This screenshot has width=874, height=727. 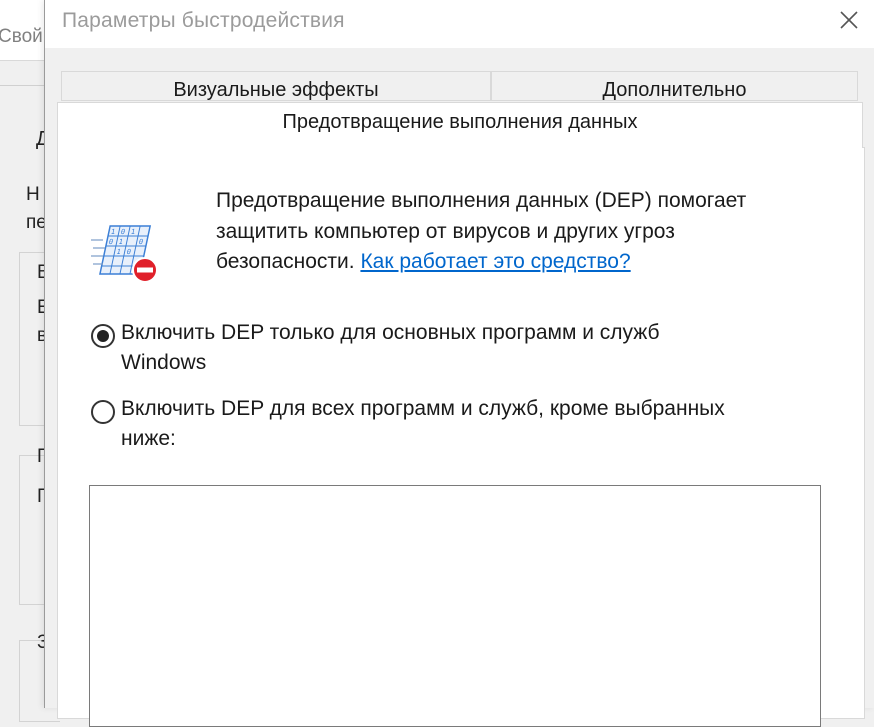 I want to click on tab-visual-effects: Визуальные эффекты, so click(x=276, y=86).